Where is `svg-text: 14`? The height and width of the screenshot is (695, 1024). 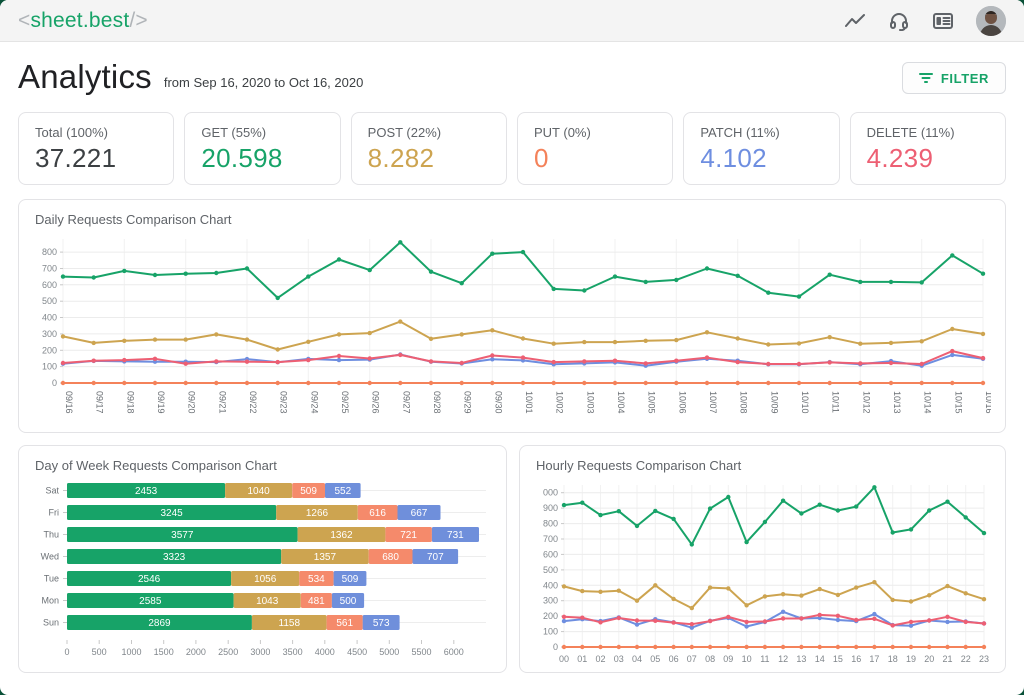
svg-text: 14 is located at coordinates (820, 659).